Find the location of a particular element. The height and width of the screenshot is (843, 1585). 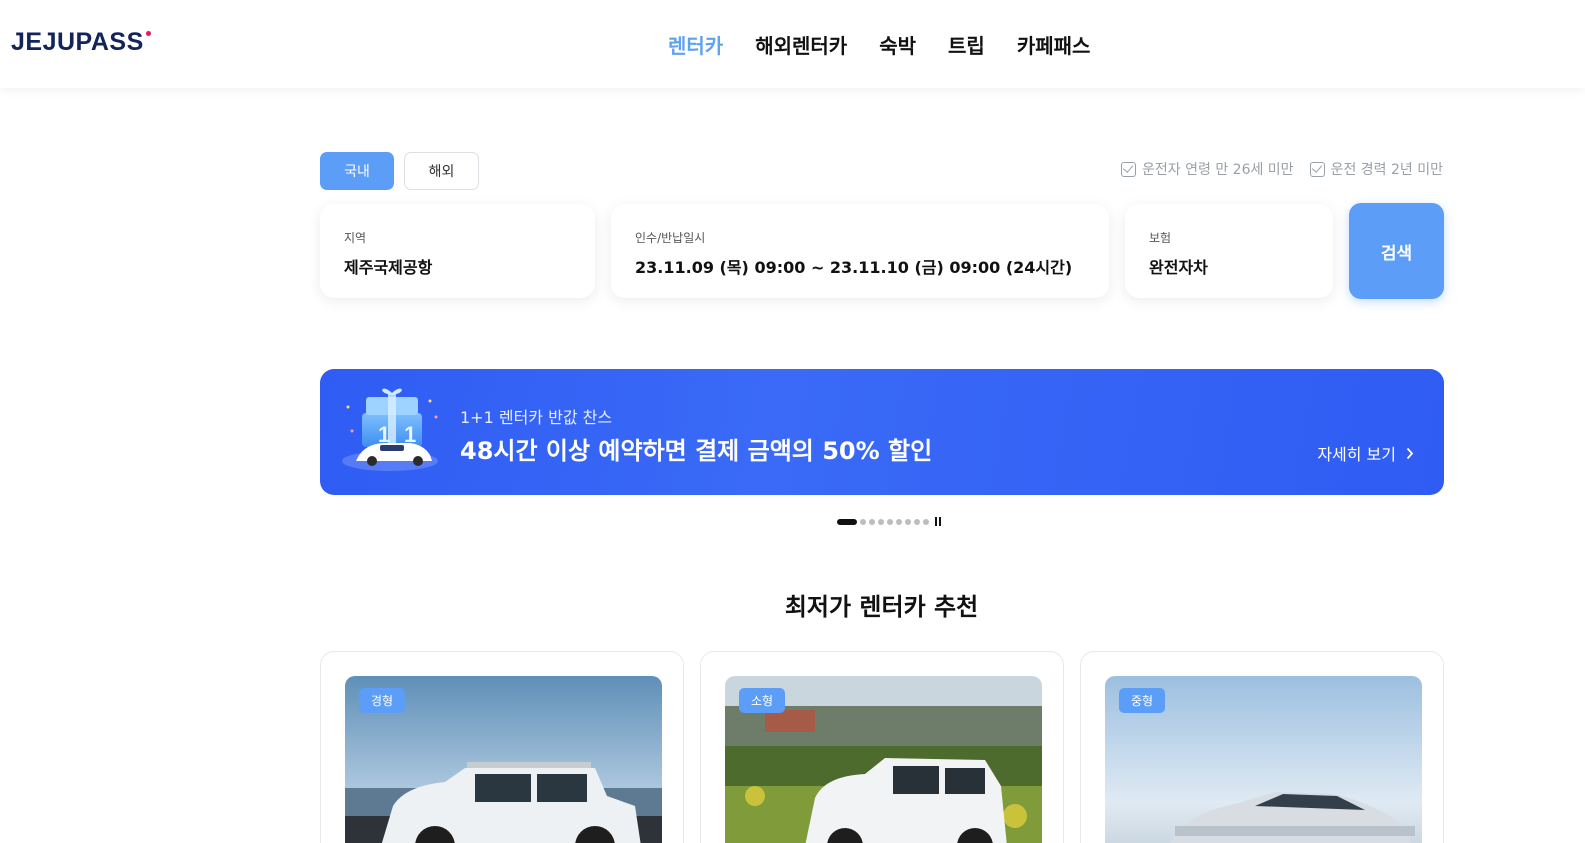

region-field: 지역 제주국제공항 is located at coordinates (457, 251).